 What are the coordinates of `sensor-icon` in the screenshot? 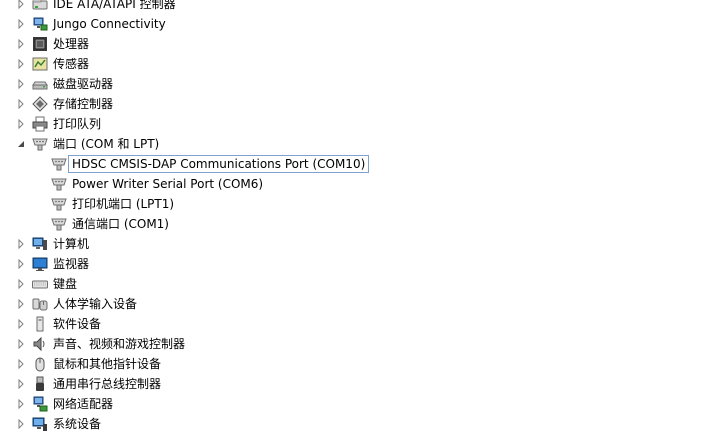 It's located at (40, 64).